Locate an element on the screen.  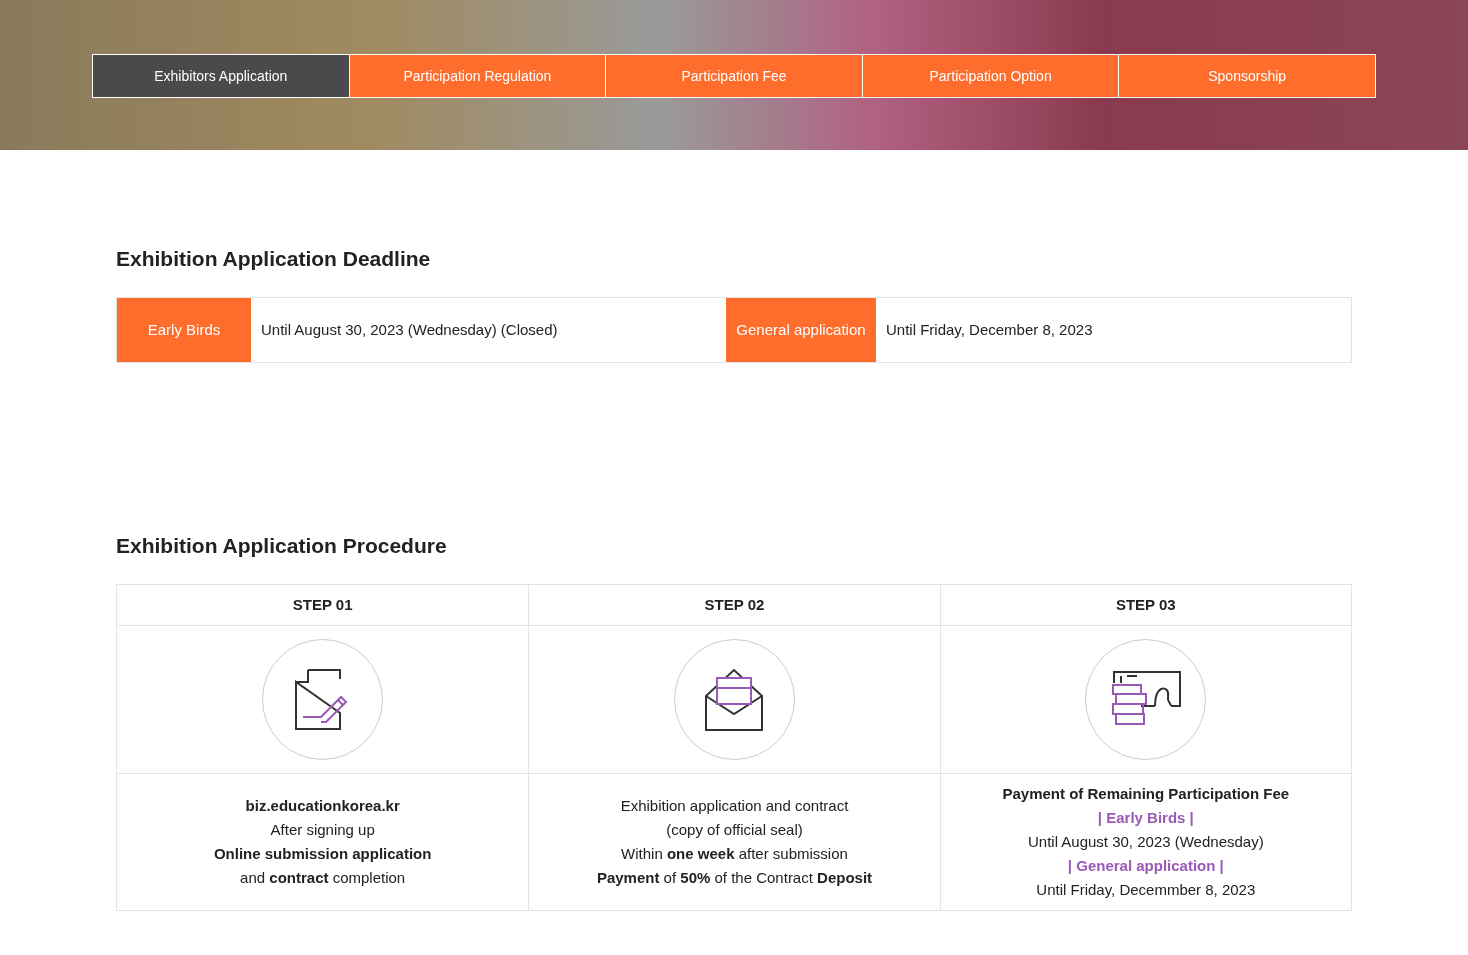
tab: Exhibitors Application is located at coordinates (221, 76).